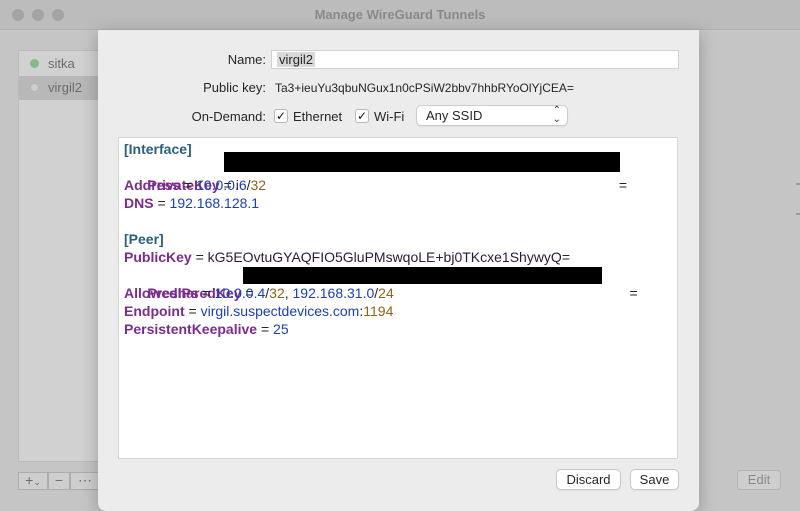 The height and width of the screenshot is (511, 800). What do you see at coordinates (556, 115) in the screenshot?
I see `up-down-chevron-icon: ⌃ ⌄` at bounding box center [556, 115].